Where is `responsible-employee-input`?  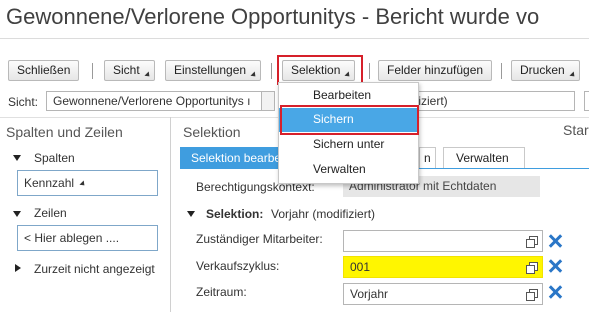
responsible-employee-input is located at coordinates (443, 241).